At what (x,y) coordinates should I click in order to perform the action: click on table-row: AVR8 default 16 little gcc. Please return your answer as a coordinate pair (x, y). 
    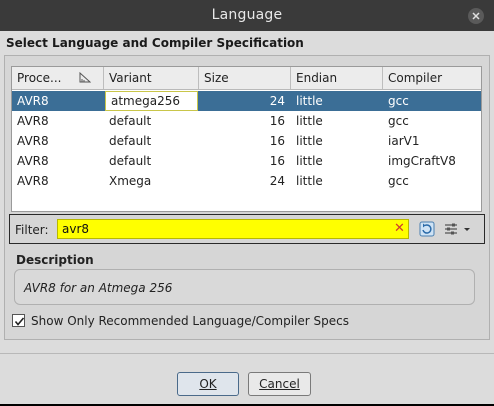
    Looking at the image, I should click on (246, 121).